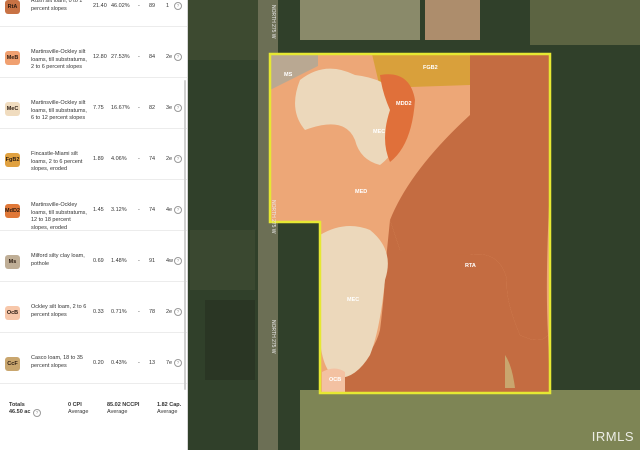 Image resolution: width=640 pixels, height=450 pixels. I want to click on soil-name: Milford silty clay loam, pothole, so click(58, 260).